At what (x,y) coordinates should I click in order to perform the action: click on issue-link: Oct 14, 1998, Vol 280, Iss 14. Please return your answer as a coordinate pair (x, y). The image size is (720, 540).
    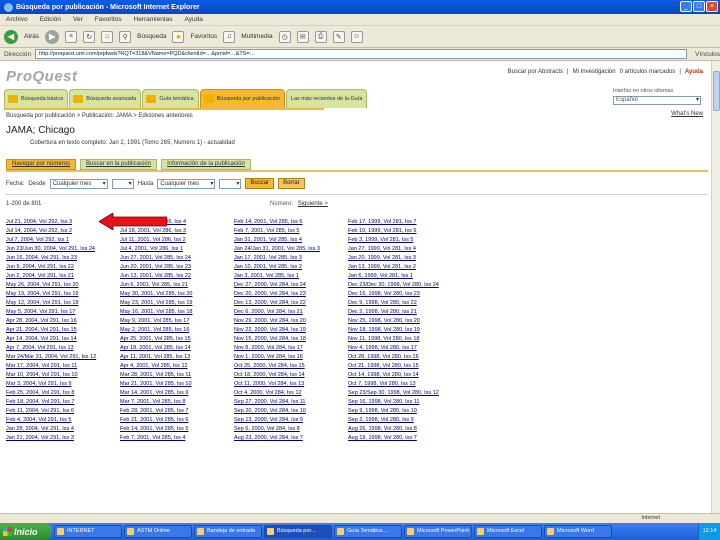
    Looking at the image, I should click on (399, 375).